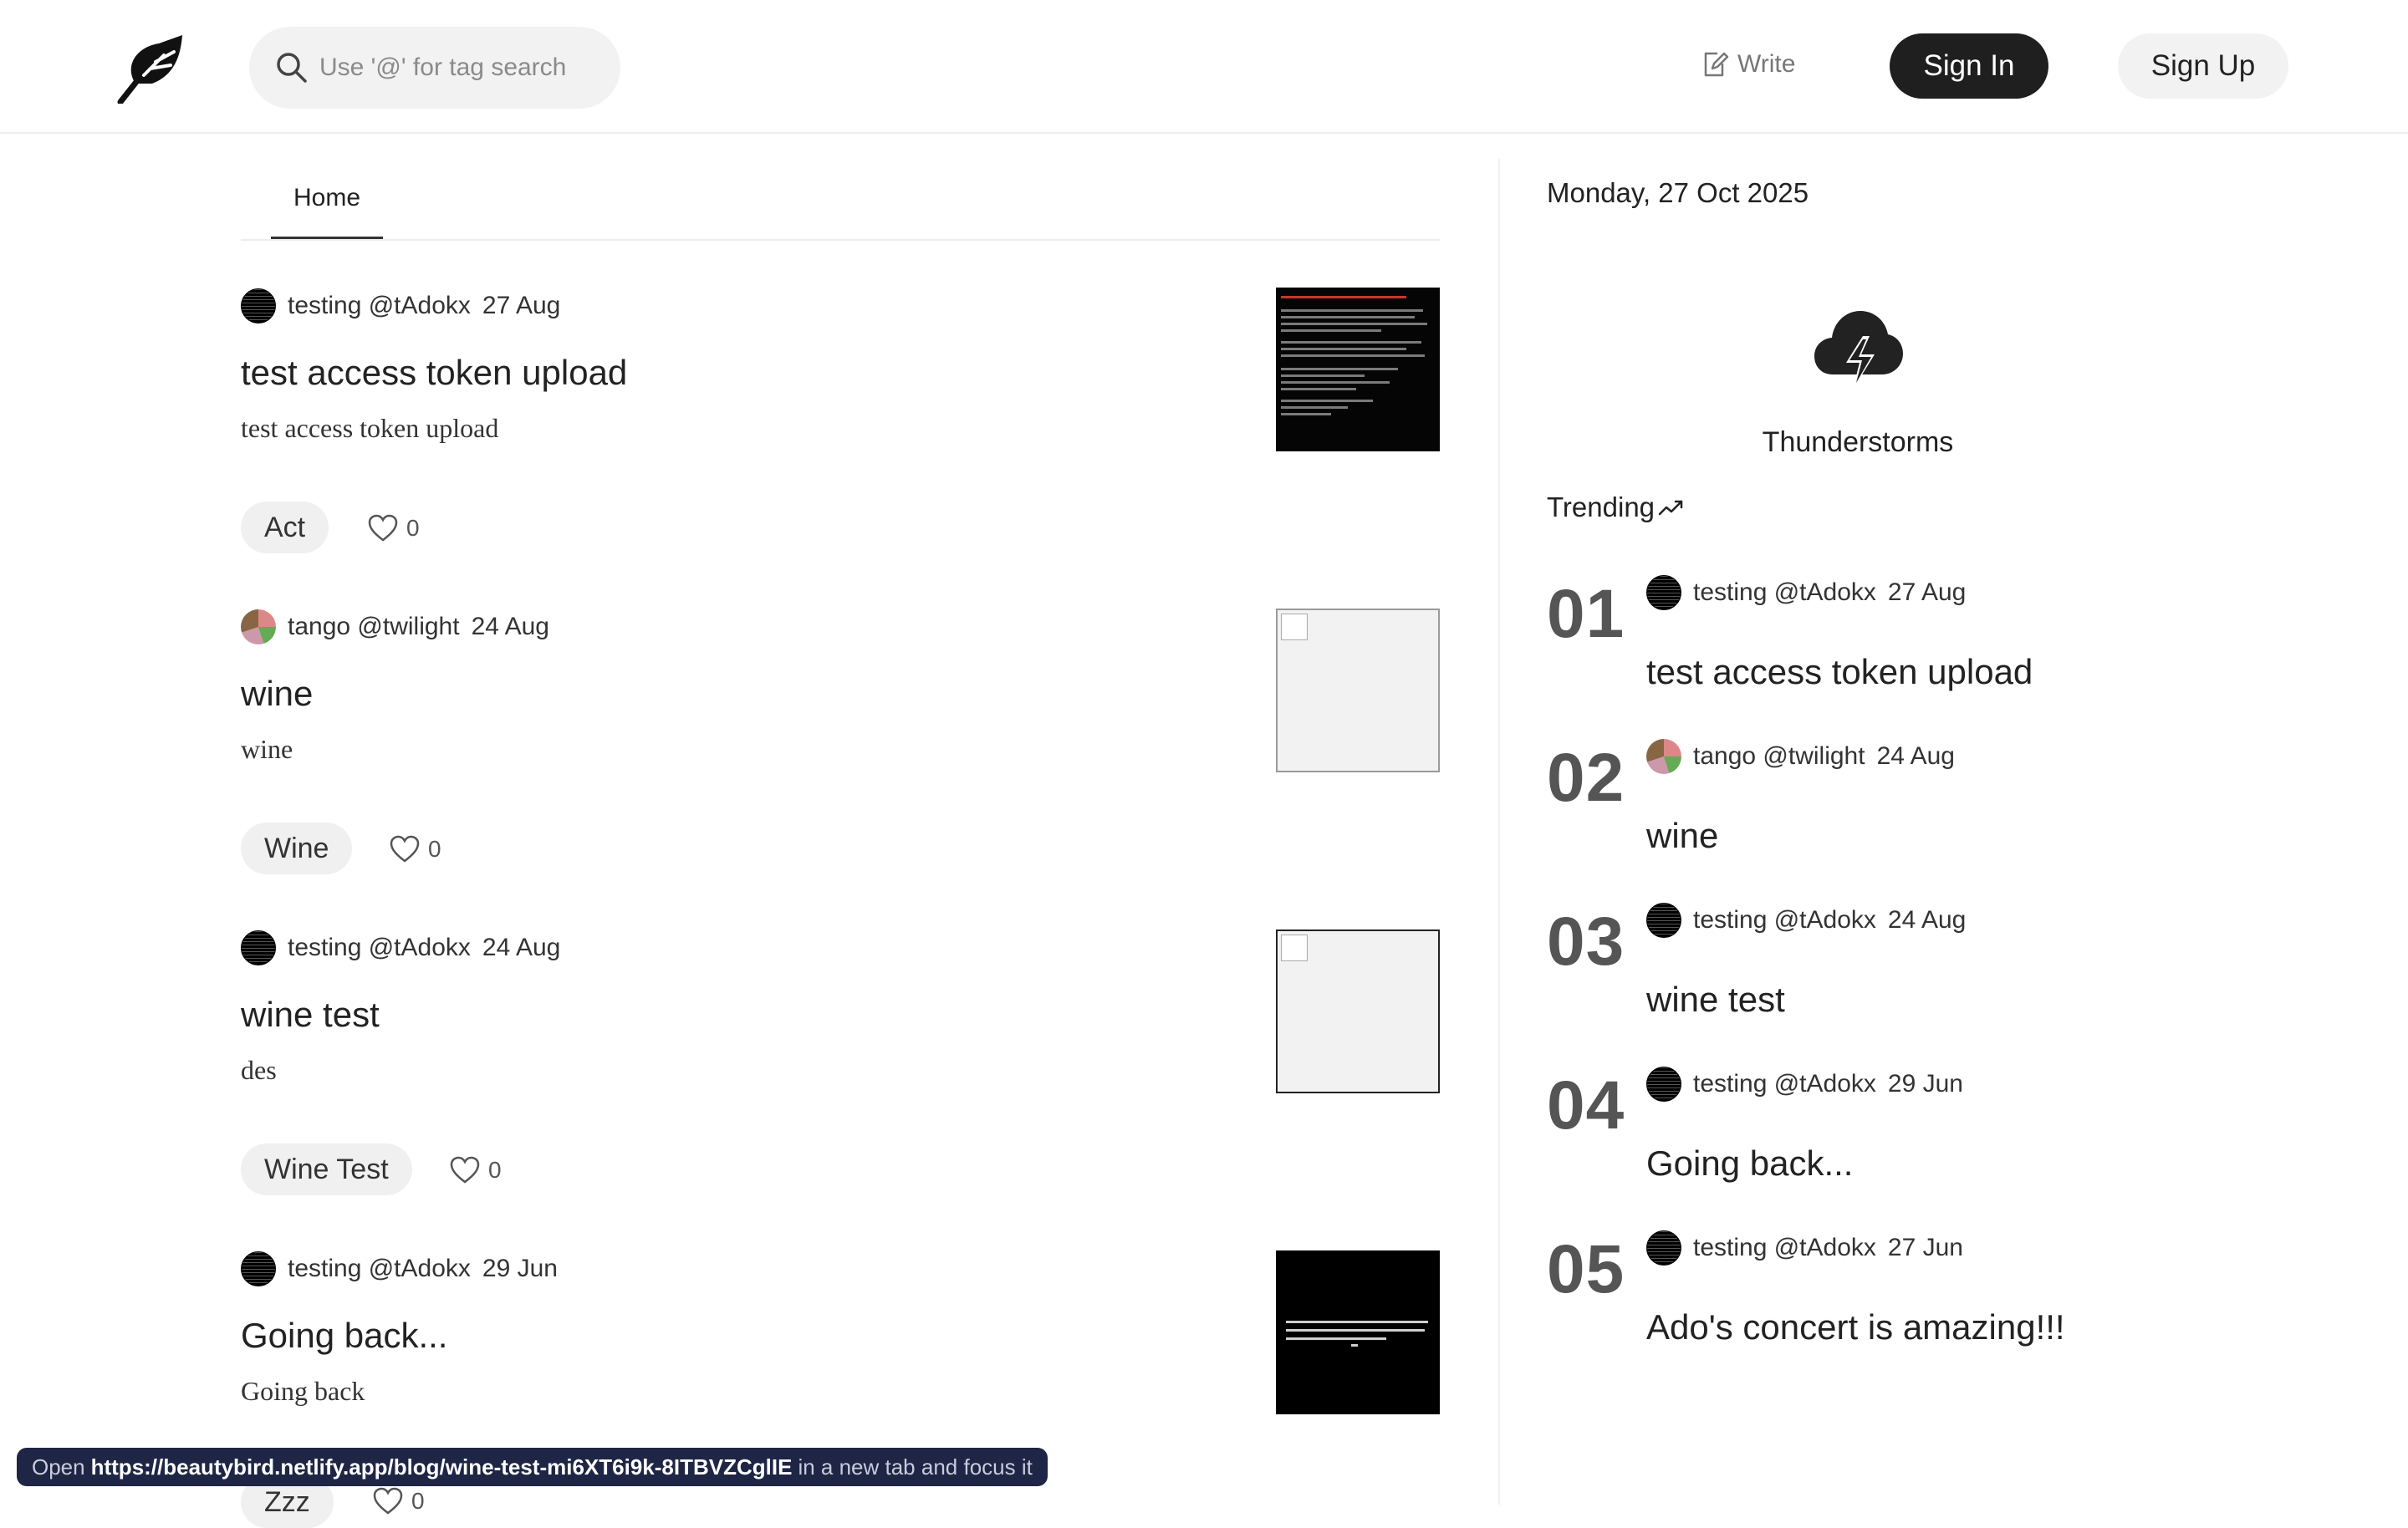 This screenshot has width=2408, height=1528. I want to click on post-excerpt: wine, so click(267, 749).